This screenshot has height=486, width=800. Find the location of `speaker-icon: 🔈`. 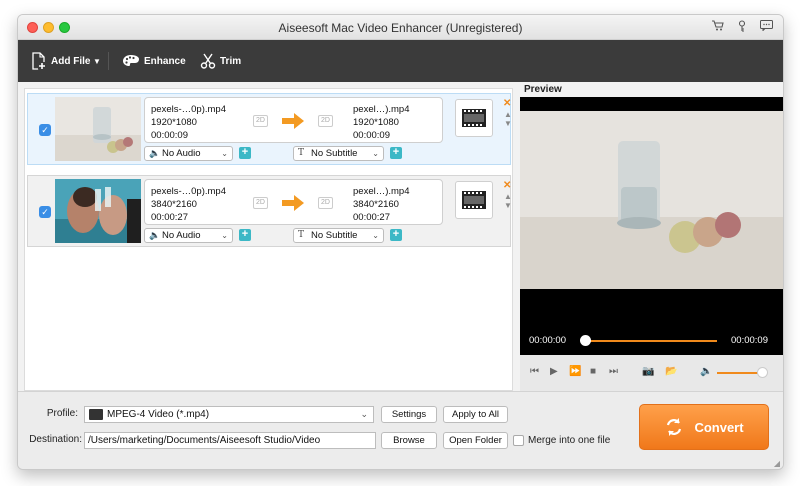

speaker-icon: 🔈 is located at coordinates (155, 153).